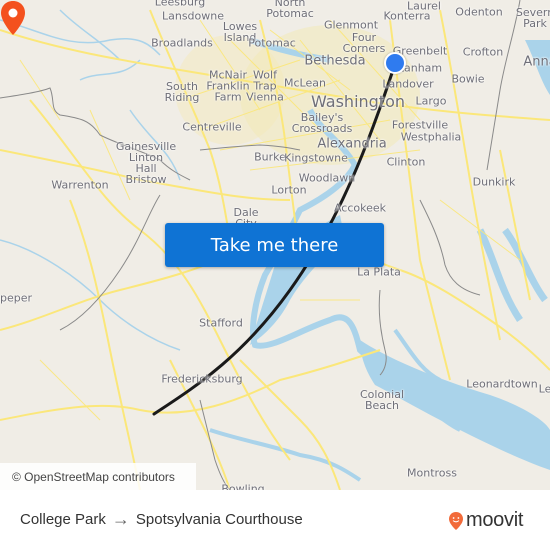  I want to click on place-label: Anna, so click(536, 62).